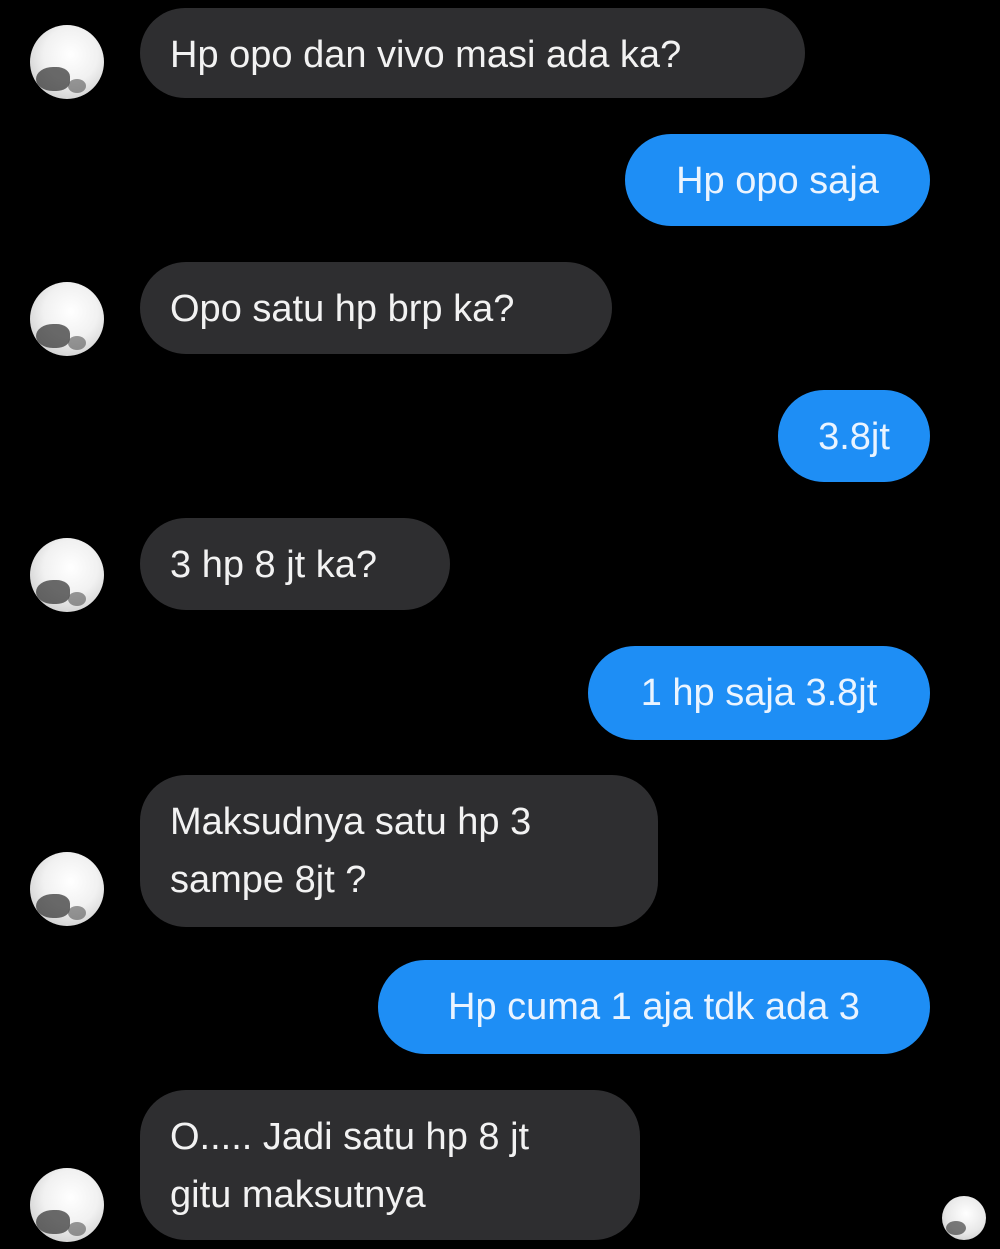 The height and width of the screenshot is (1249, 1000). I want to click on outgoing-message-bubble: 3.8jt, so click(854, 436).